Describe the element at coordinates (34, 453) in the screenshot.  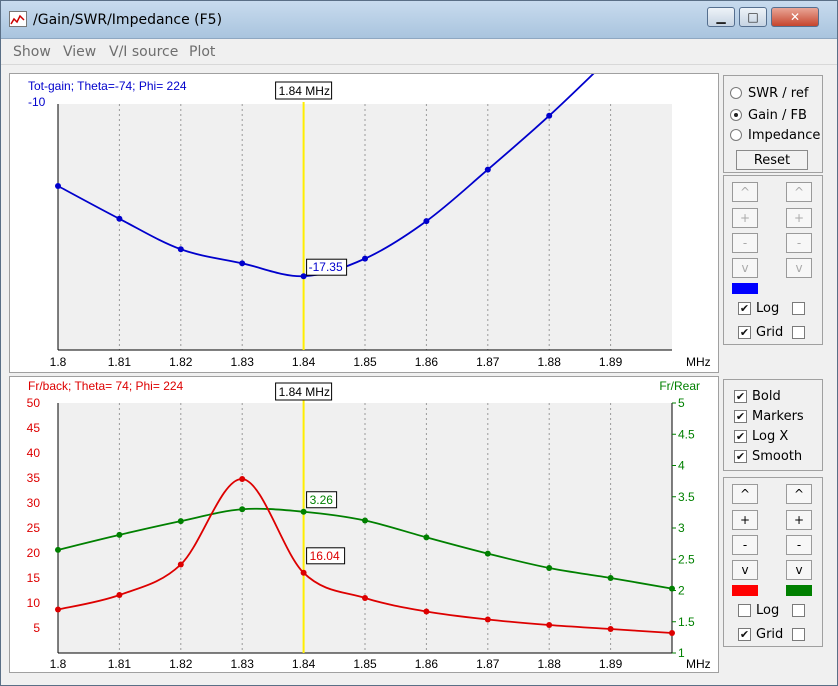
I see `fb-left-tick-label: 40` at that location.